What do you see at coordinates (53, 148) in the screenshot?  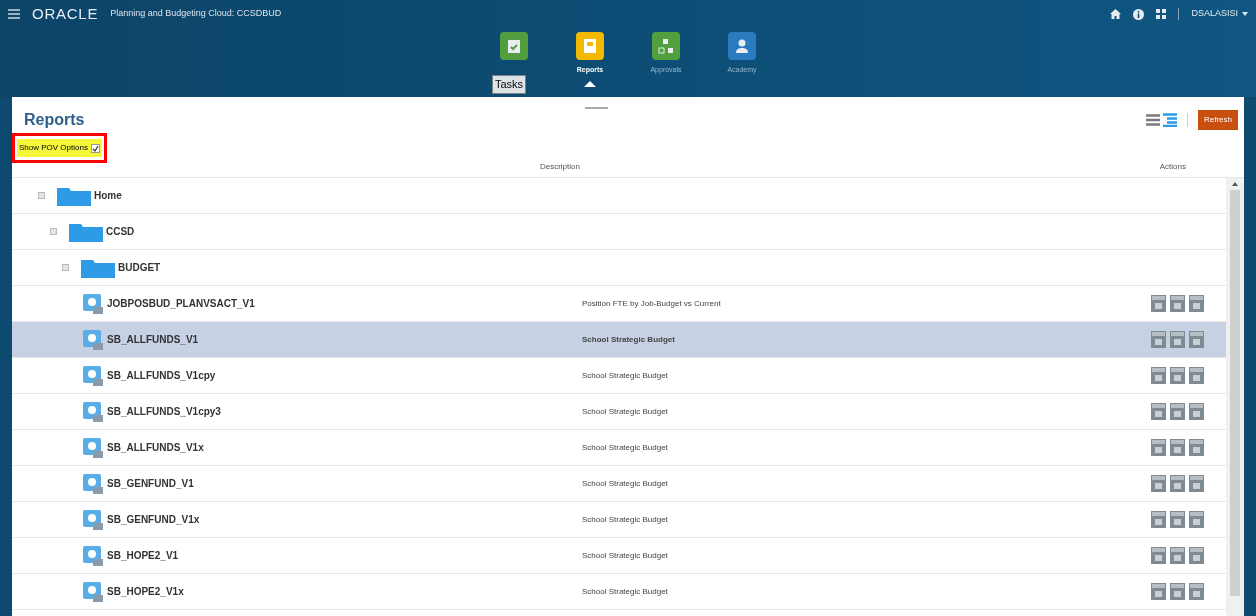 I see `pov-label: Show POV Options` at bounding box center [53, 148].